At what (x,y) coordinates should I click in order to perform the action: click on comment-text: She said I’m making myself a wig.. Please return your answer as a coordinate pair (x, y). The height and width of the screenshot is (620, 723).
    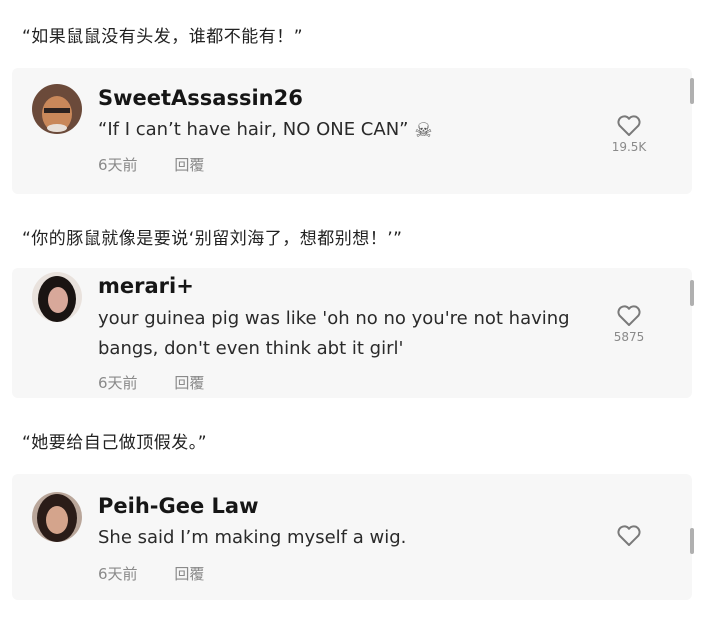
    Looking at the image, I should click on (252, 537).